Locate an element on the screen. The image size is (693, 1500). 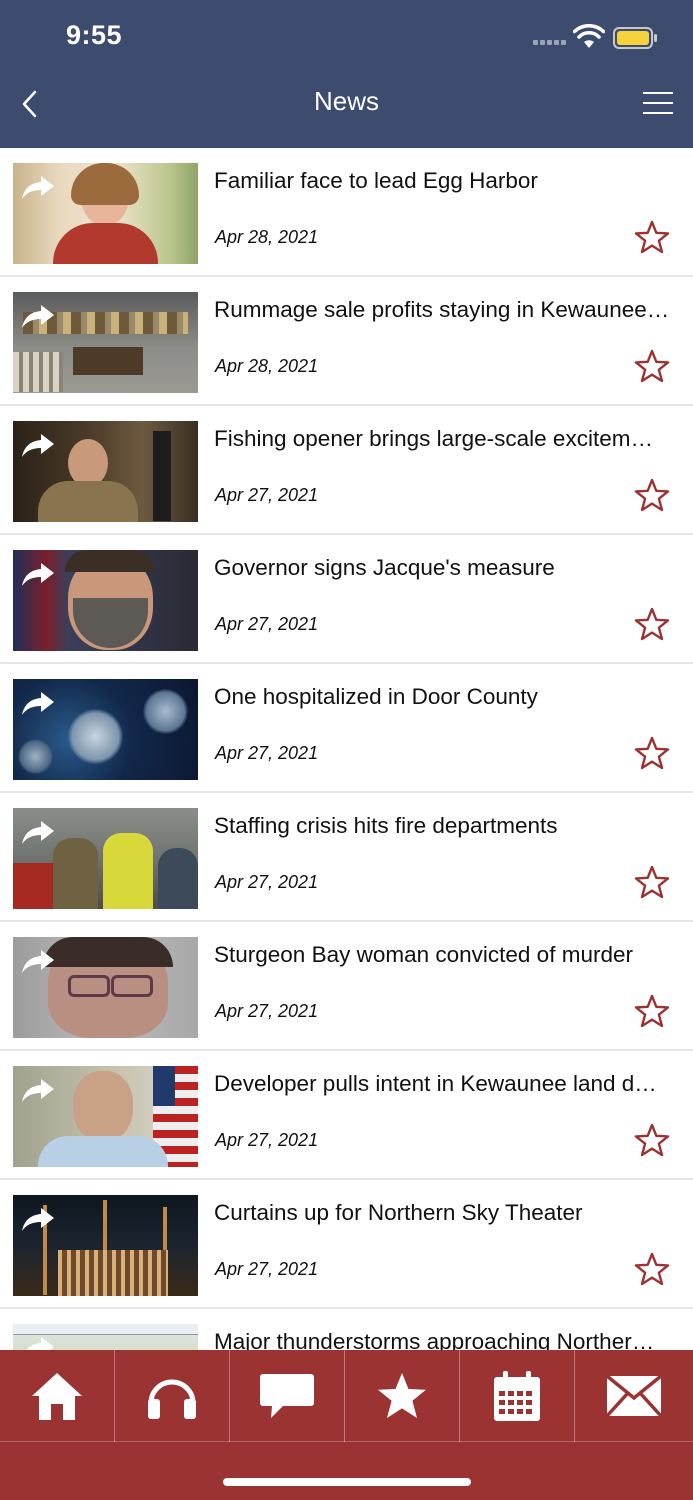
tab-bar-divider is located at coordinates (346, 1441).